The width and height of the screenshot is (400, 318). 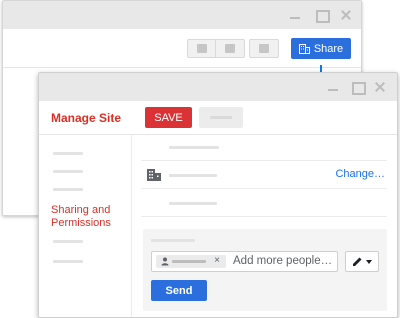 I want to click on person-chip: ×, so click(x=191, y=261).